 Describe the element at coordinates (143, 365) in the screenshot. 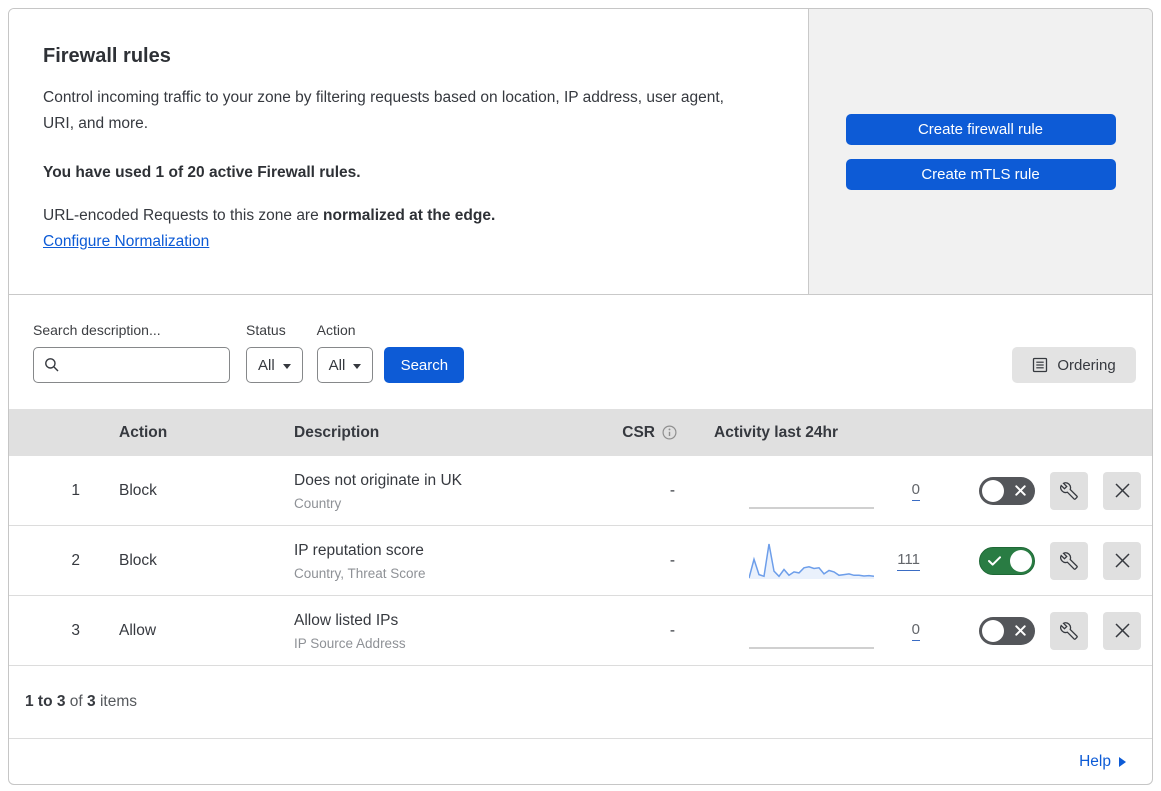

I see `search-input` at that location.